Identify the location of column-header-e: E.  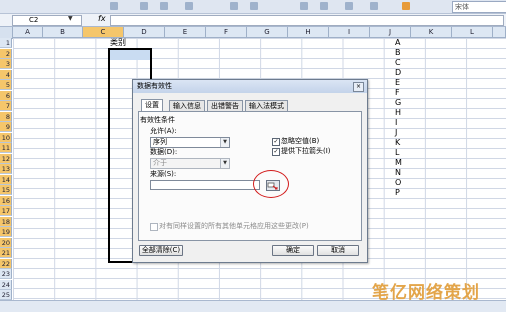
(185, 32).